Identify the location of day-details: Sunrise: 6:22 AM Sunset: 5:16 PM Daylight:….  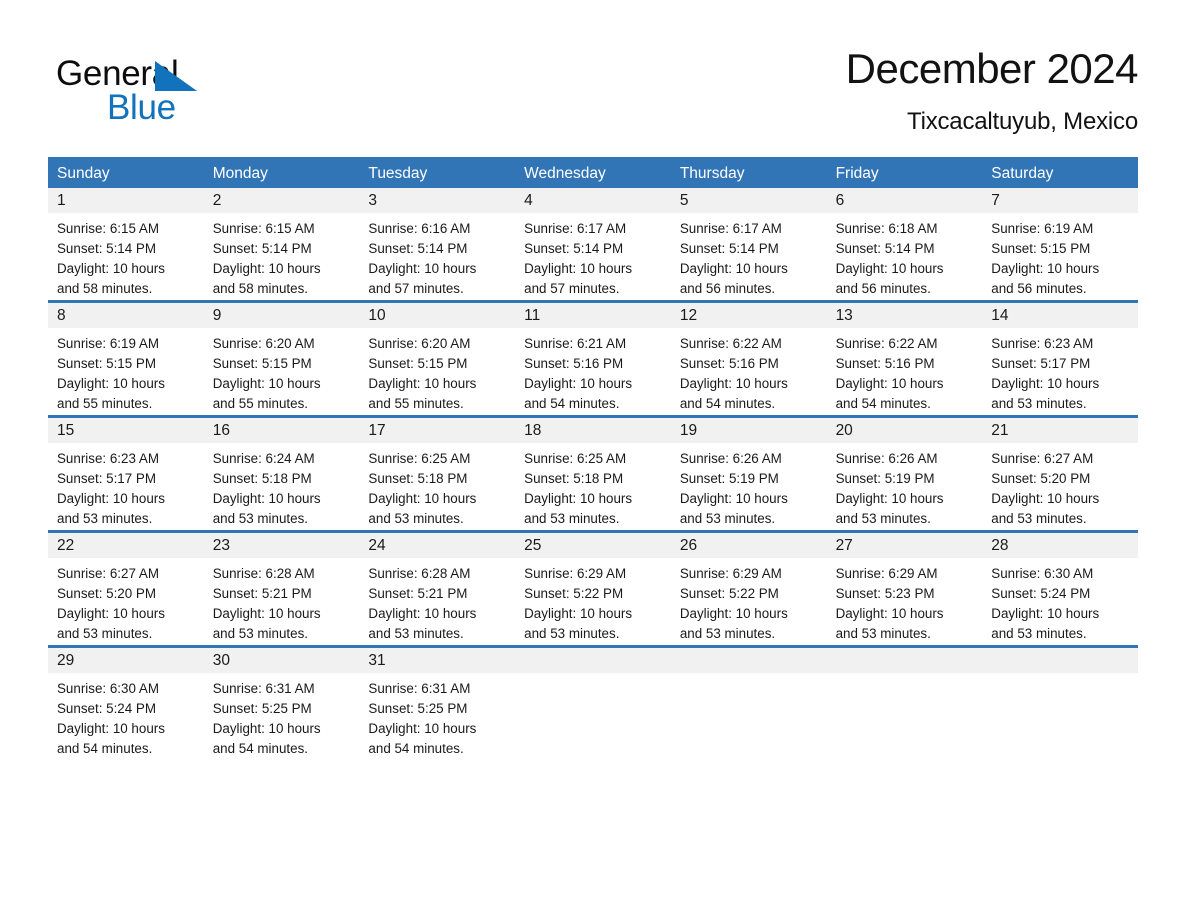
(905, 371).